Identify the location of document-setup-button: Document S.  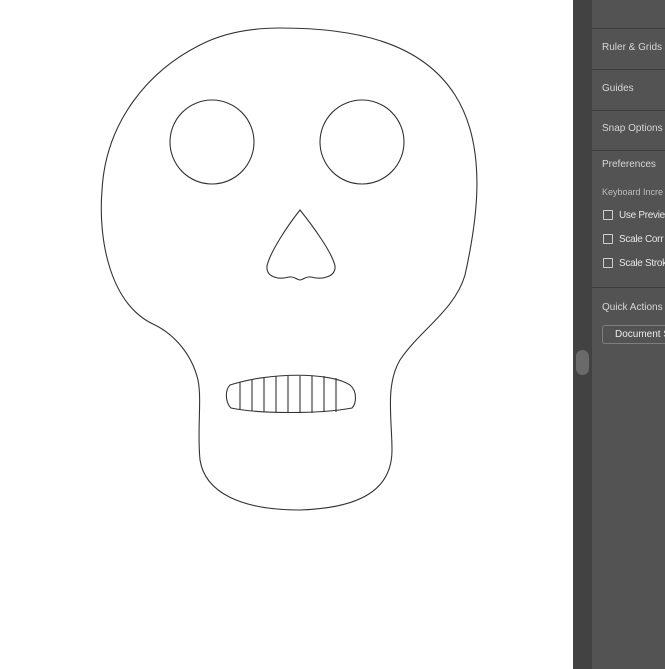
(633, 334).